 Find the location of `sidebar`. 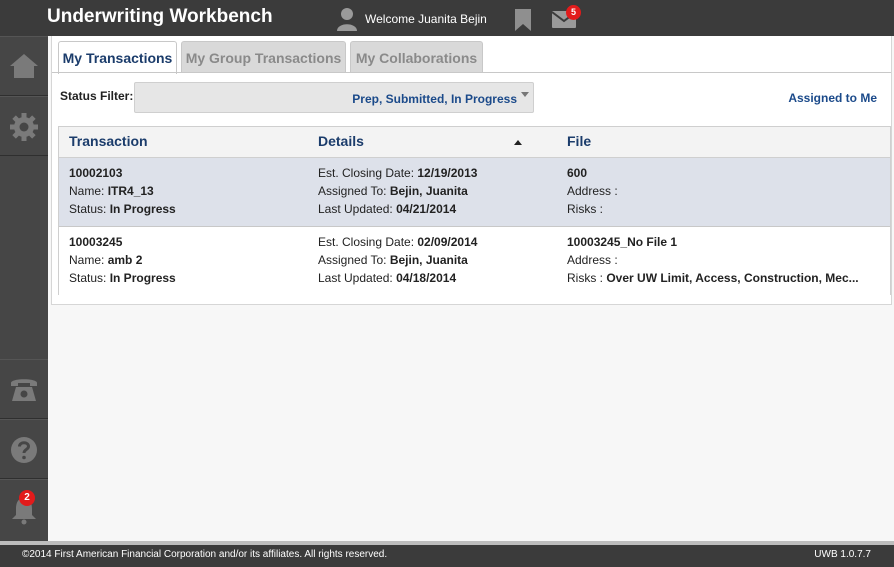

sidebar is located at coordinates (24, 288).